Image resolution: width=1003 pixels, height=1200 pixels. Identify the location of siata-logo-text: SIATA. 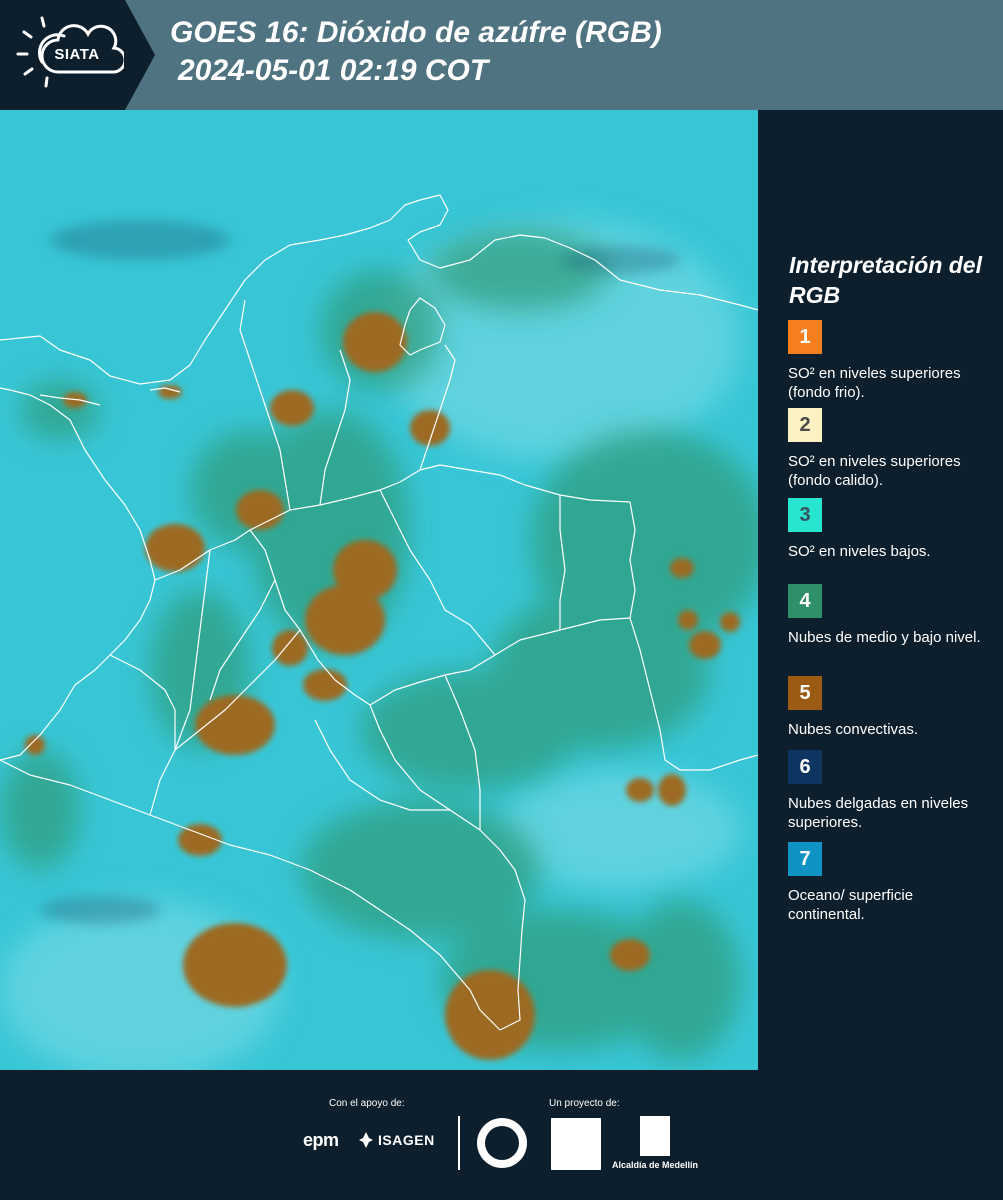
(77, 54).